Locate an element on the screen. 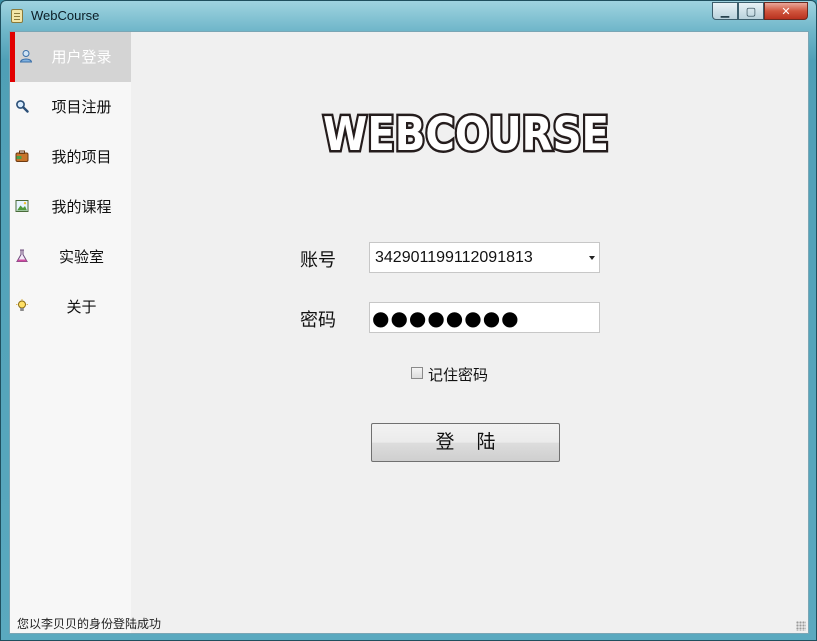  search-icon is located at coordinates (22, 106).